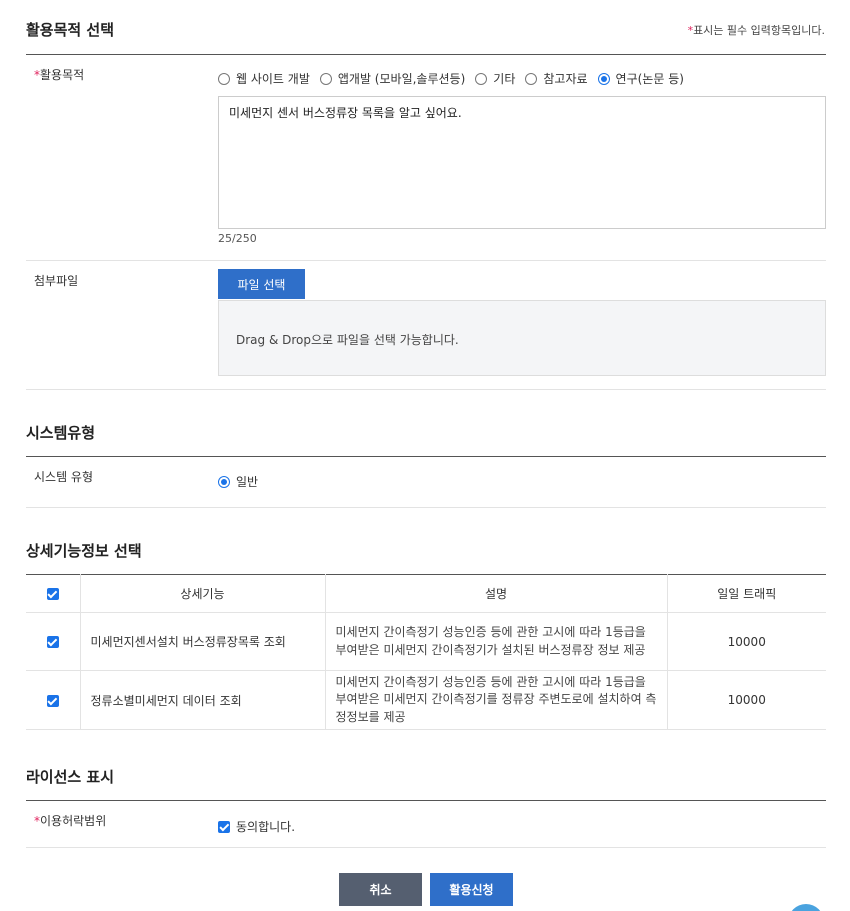 The height and width of the screenshot is (911, 850). What do you see at coordinates (380, 889) in the screenshot?
I see `cancel-button: 취소` at bounding box center [380, 889].